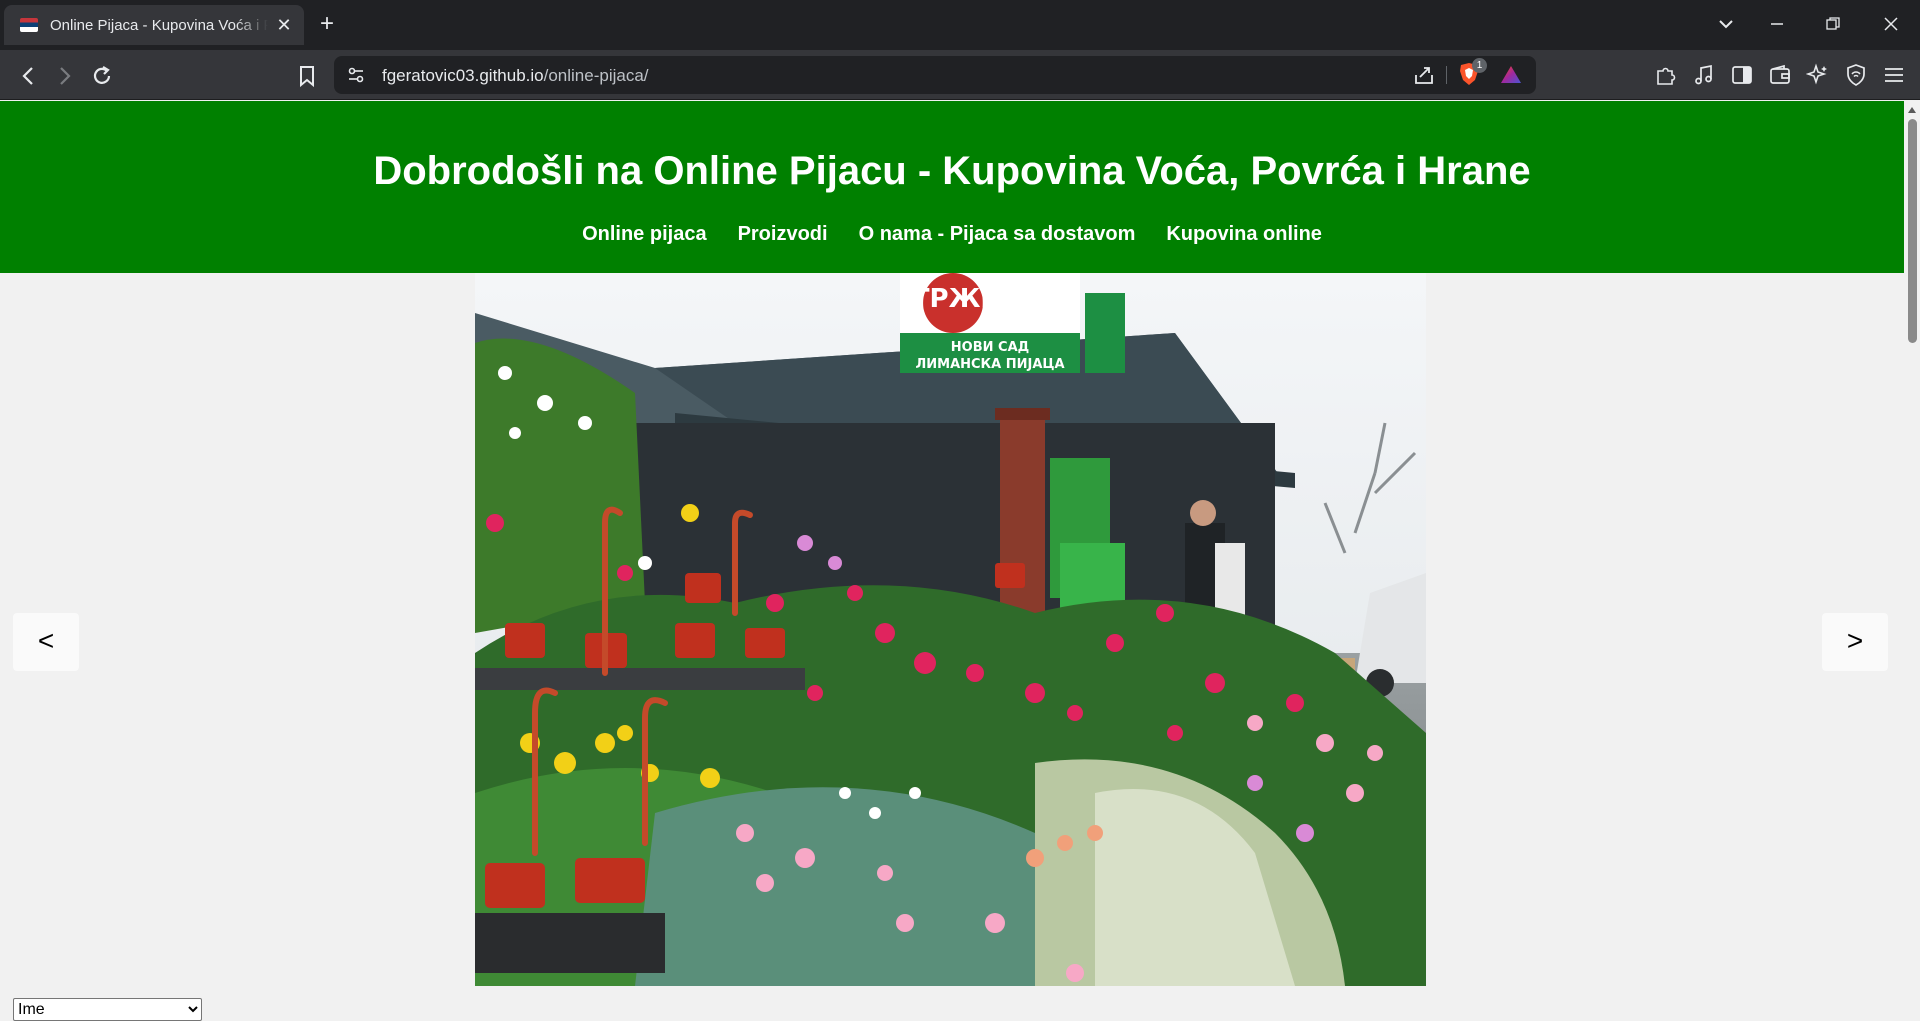 The height and width of the screenshot is (1021, 1920). I want to click on reload-icon, so click(102, 75).